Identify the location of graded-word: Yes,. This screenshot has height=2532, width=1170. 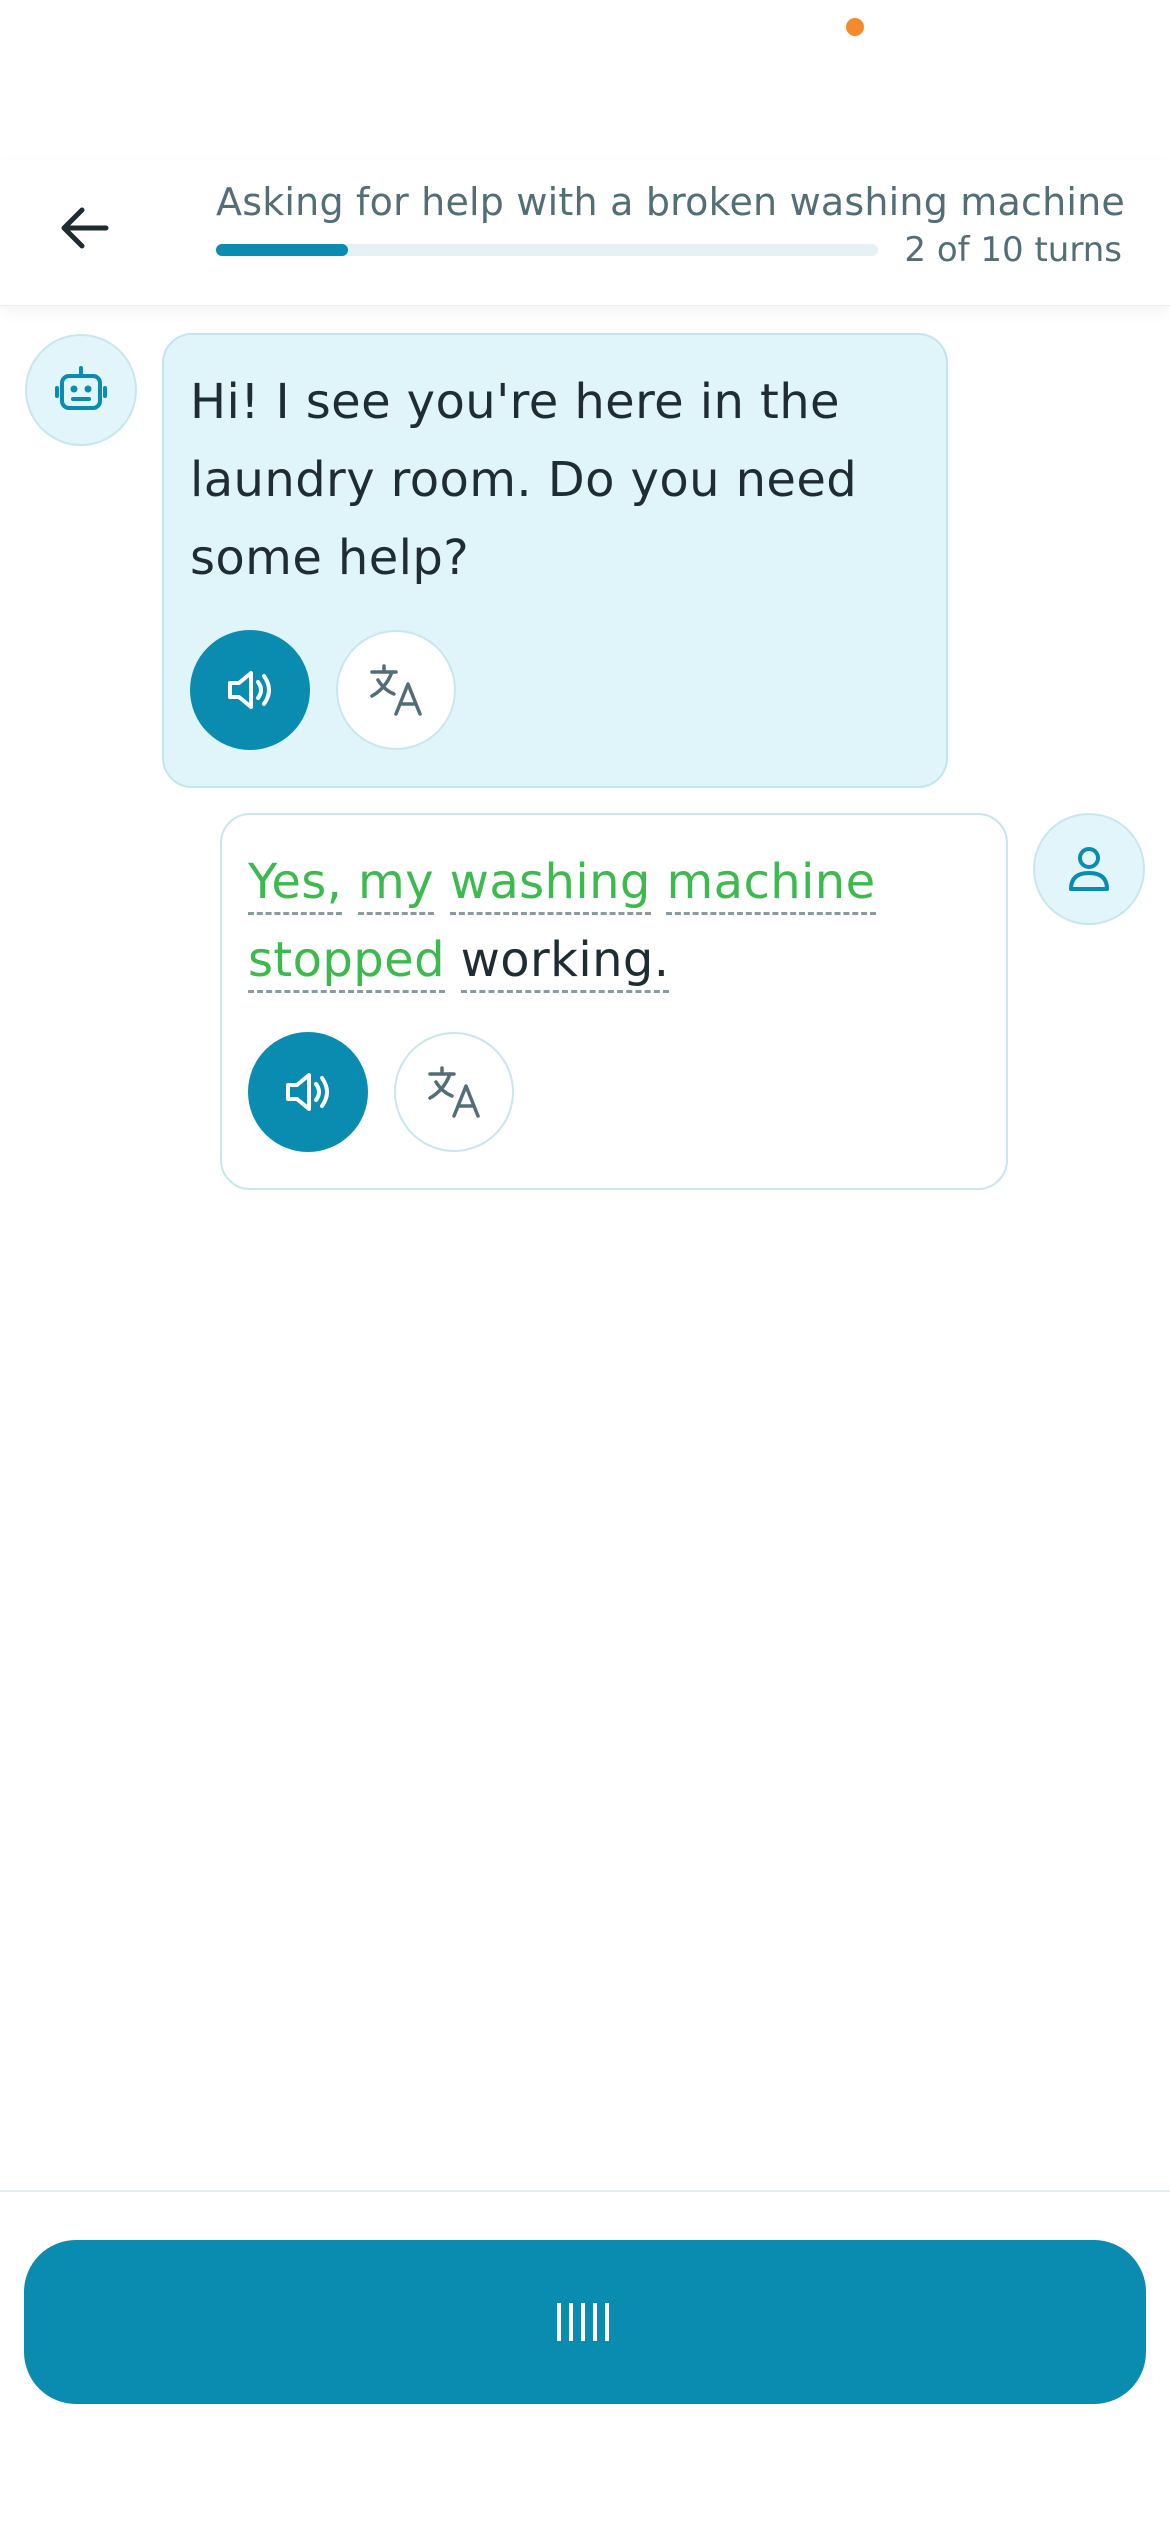
(295, 884).